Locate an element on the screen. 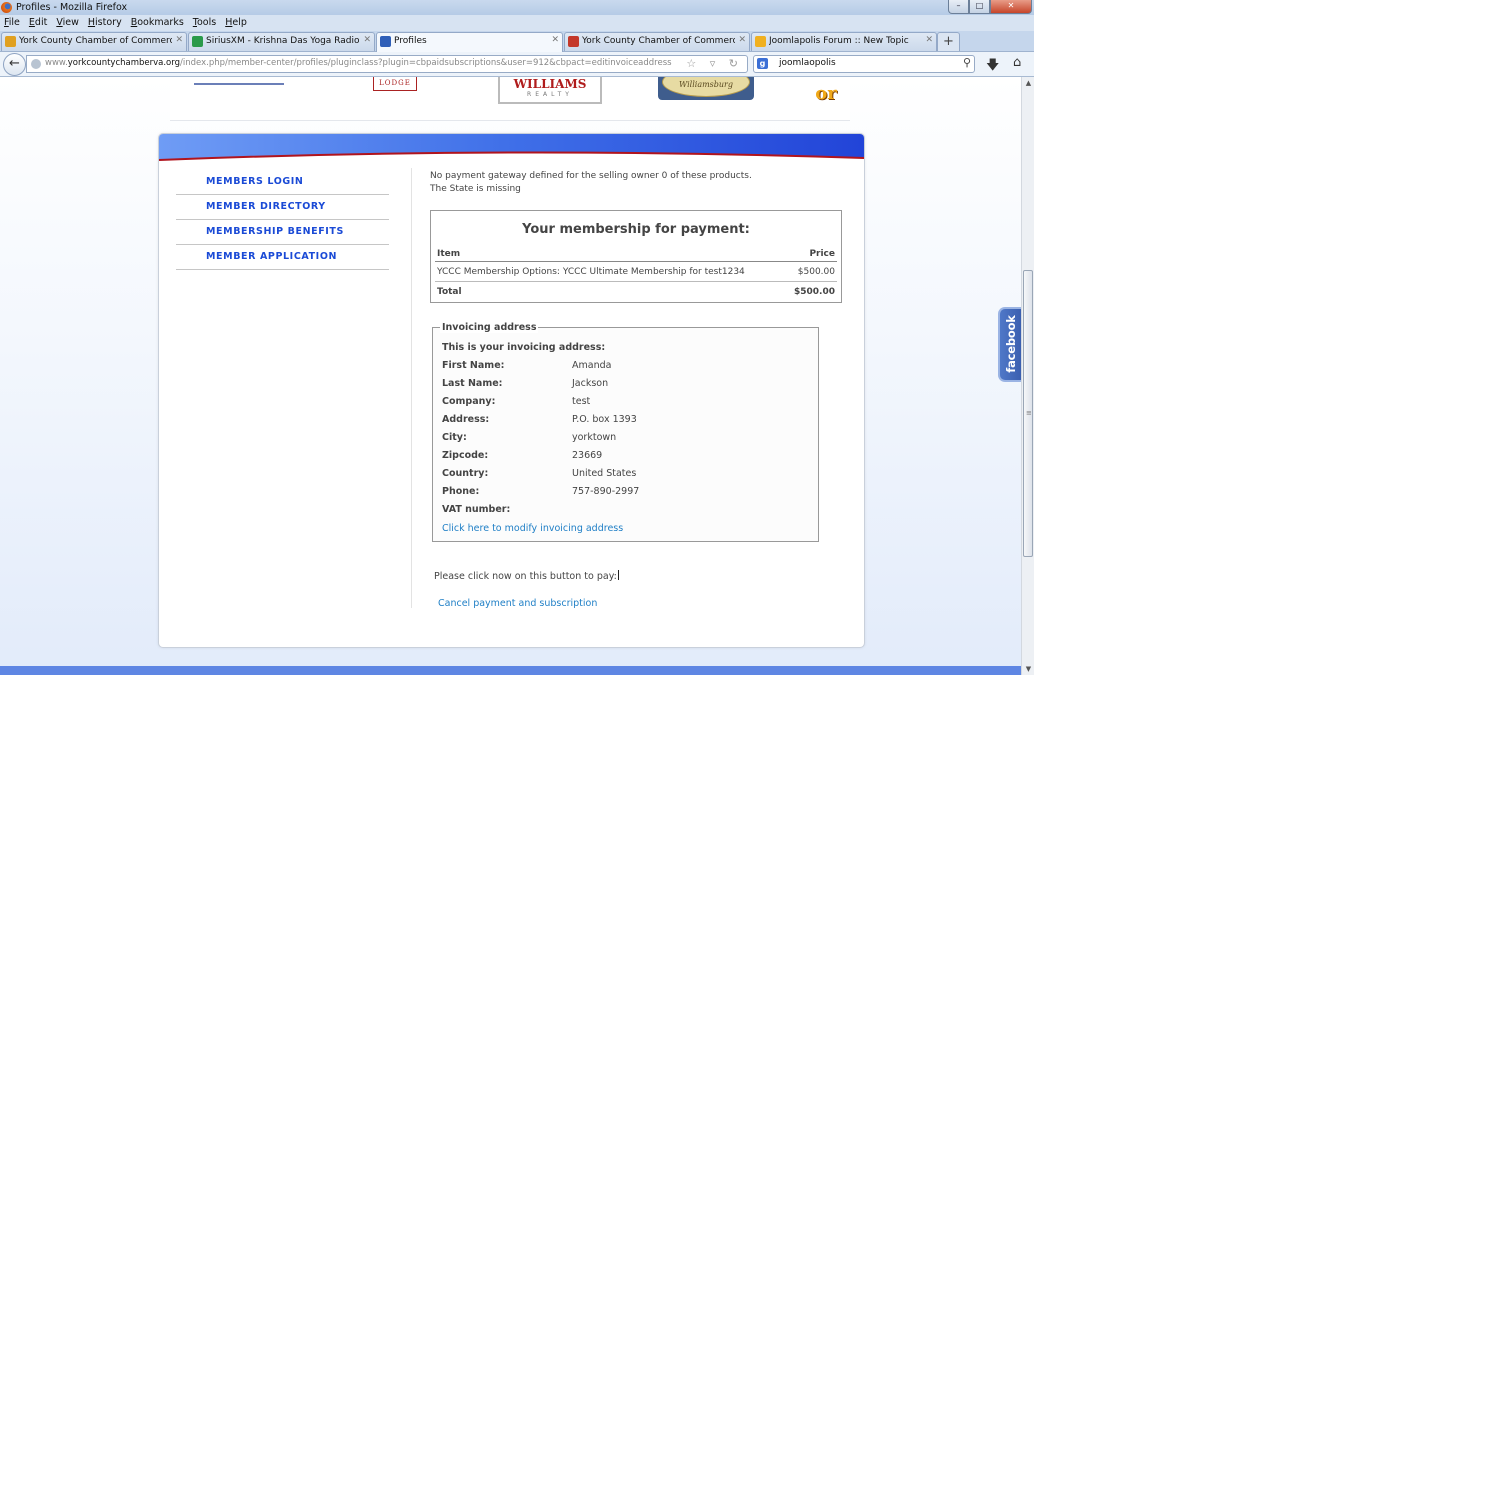 This screenshot has height=1500, width=1500. price-column-header: Price is located at coordinates (811, 254).